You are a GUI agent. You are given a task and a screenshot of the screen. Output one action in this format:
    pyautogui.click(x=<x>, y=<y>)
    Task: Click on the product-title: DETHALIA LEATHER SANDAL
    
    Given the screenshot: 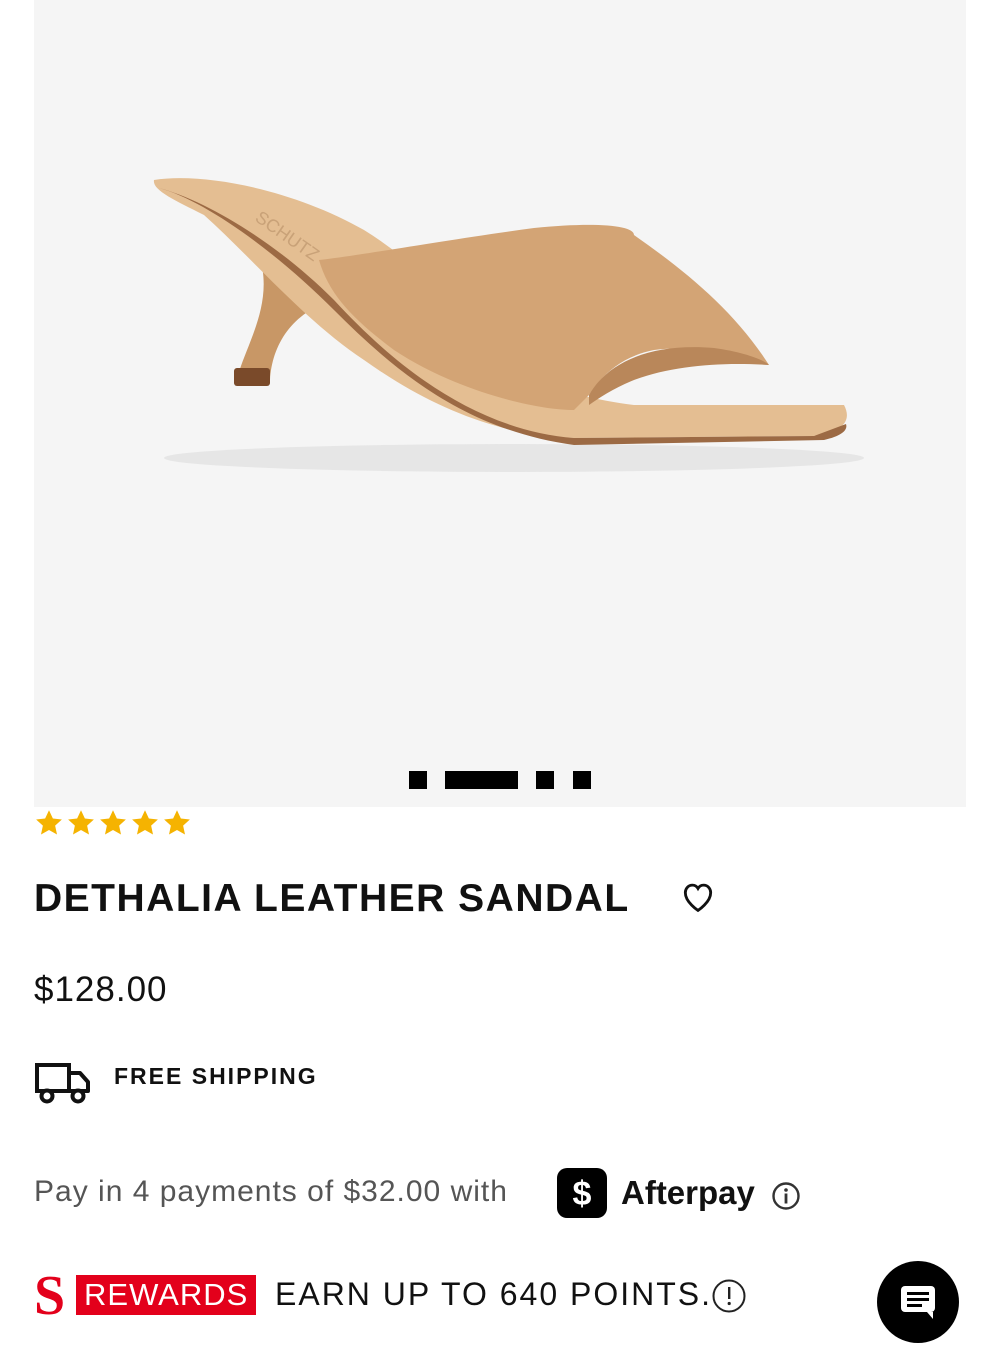 What is the action you would take?
    pyautogui.click(x=332, y=898)
    